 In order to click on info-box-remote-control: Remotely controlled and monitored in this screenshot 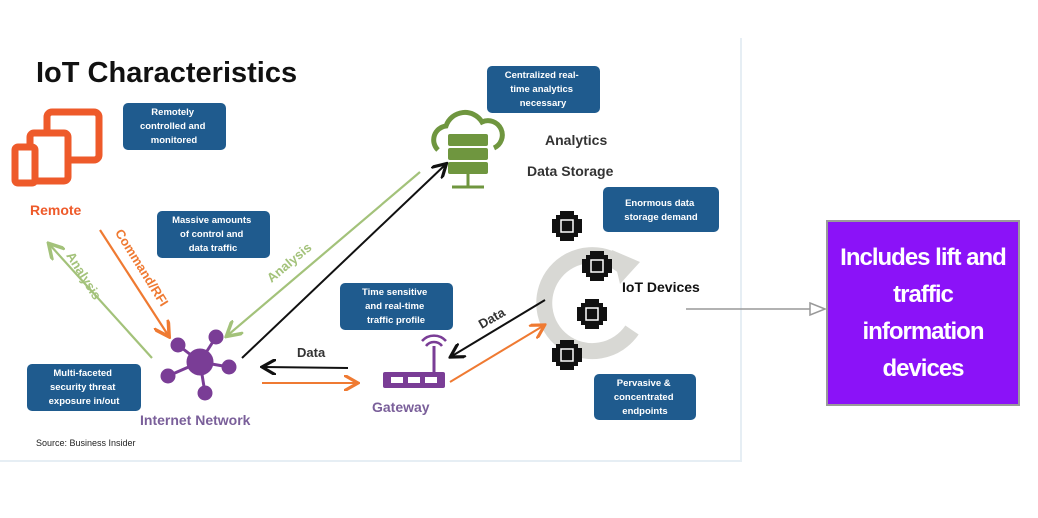, I will do `click(174, 126)`.